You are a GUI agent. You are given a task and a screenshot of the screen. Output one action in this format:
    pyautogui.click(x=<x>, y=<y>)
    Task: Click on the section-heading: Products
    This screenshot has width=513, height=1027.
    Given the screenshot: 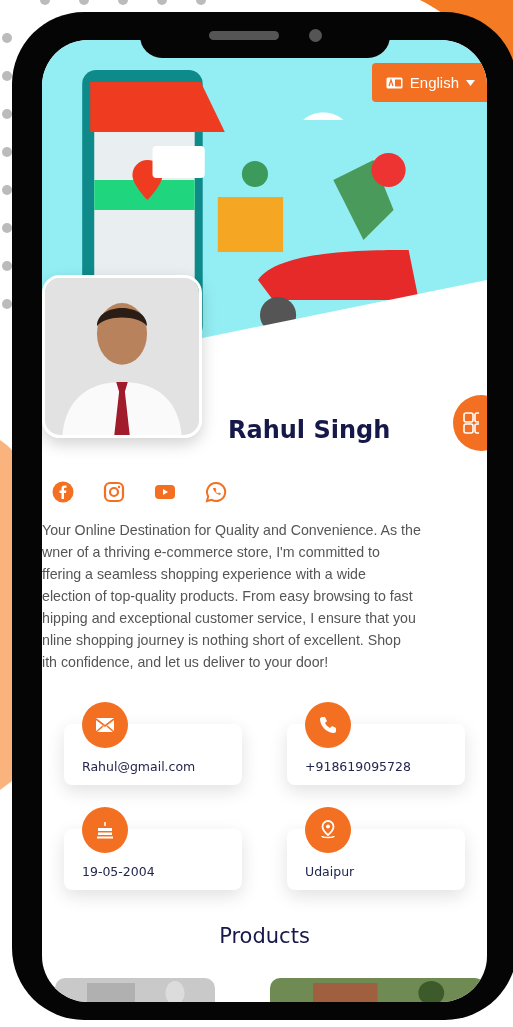 What is the action you would take?
    pyautogui.click(x=264, y=936)
    